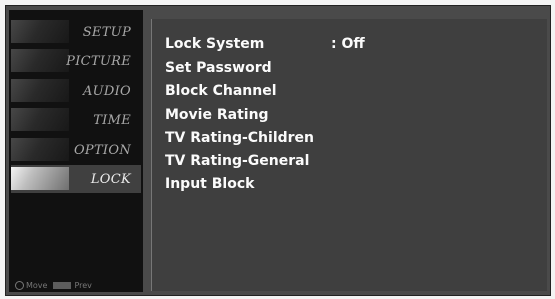  Describe the element at coordinates (315, 68) in the screenshot. I see `option-set-password: Set Password` at that location.